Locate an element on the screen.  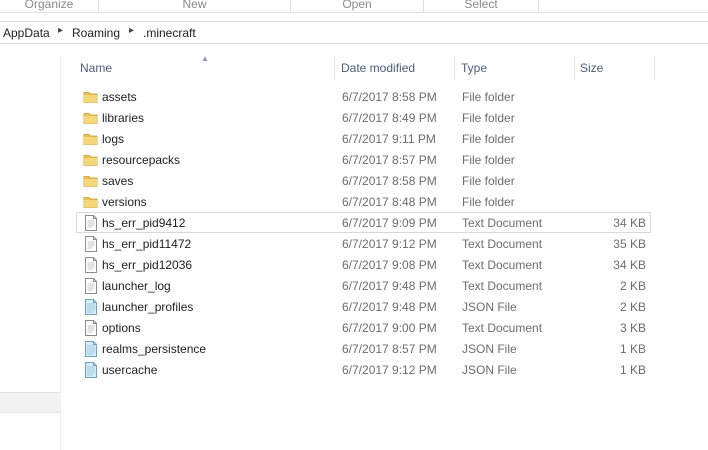
file-row: versions 6/7/2017 8:48 PM File folder is located at coordinates (363, 201).